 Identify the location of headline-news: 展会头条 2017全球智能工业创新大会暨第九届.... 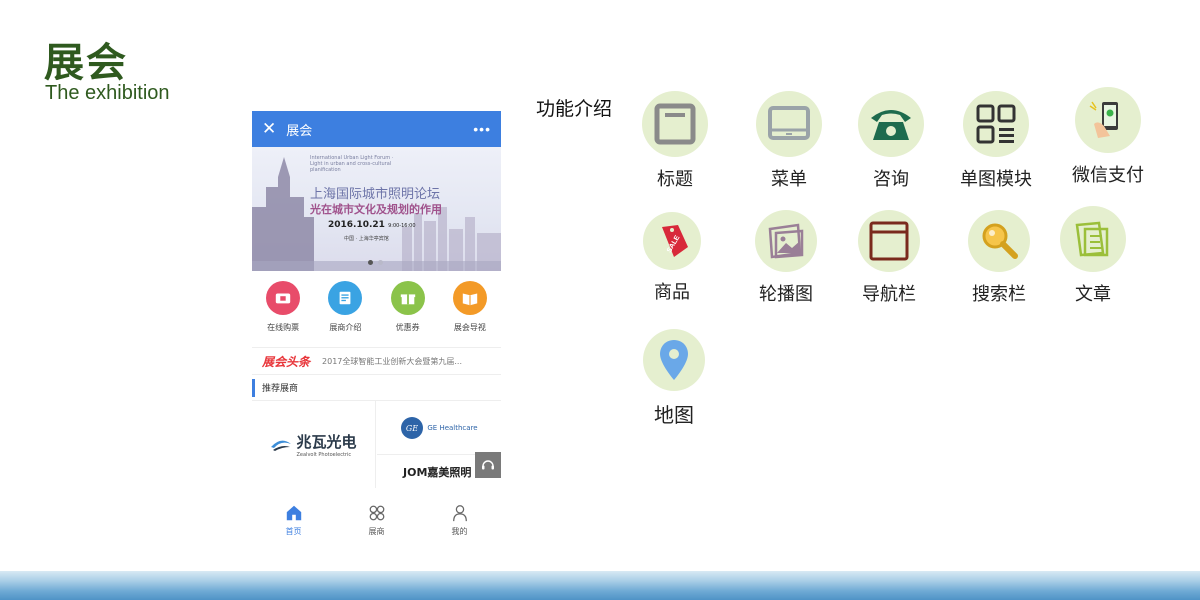
(376, 361).